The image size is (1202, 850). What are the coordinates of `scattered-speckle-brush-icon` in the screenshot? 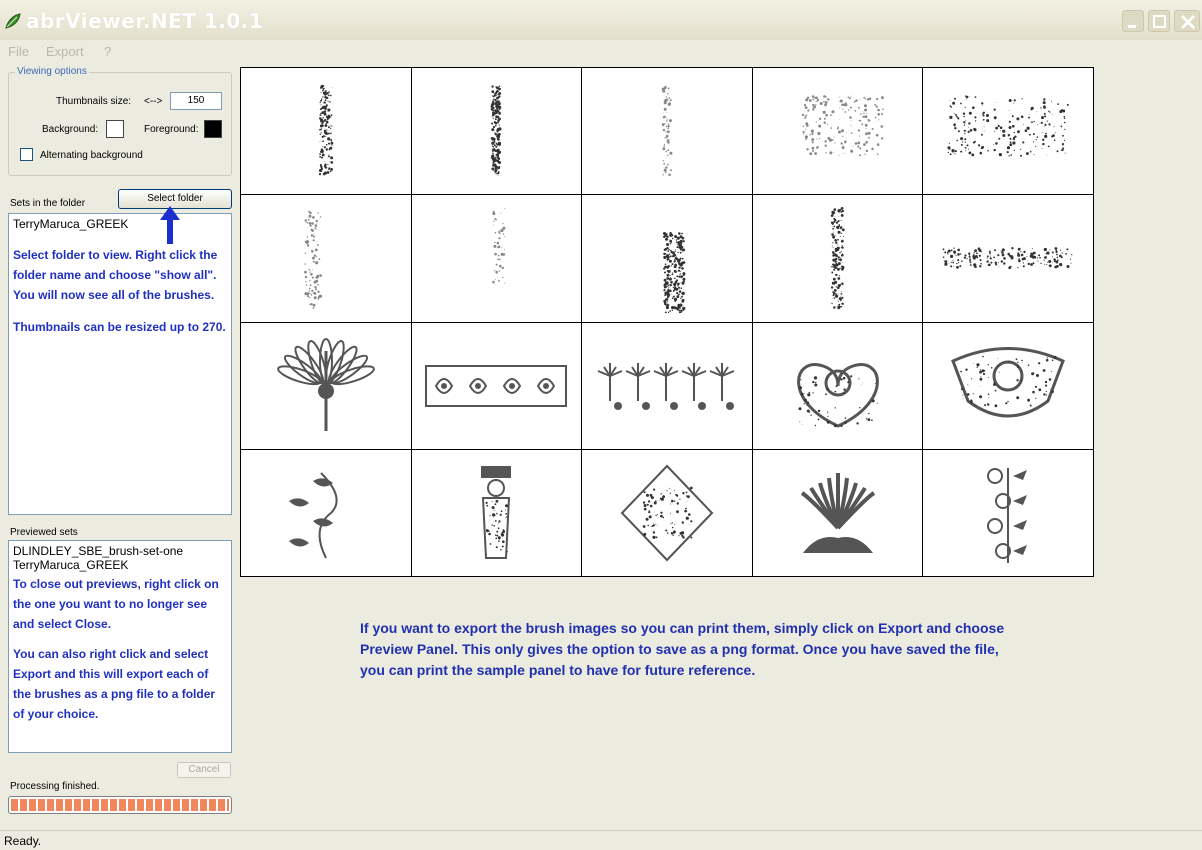 It's located at (1008, 126).